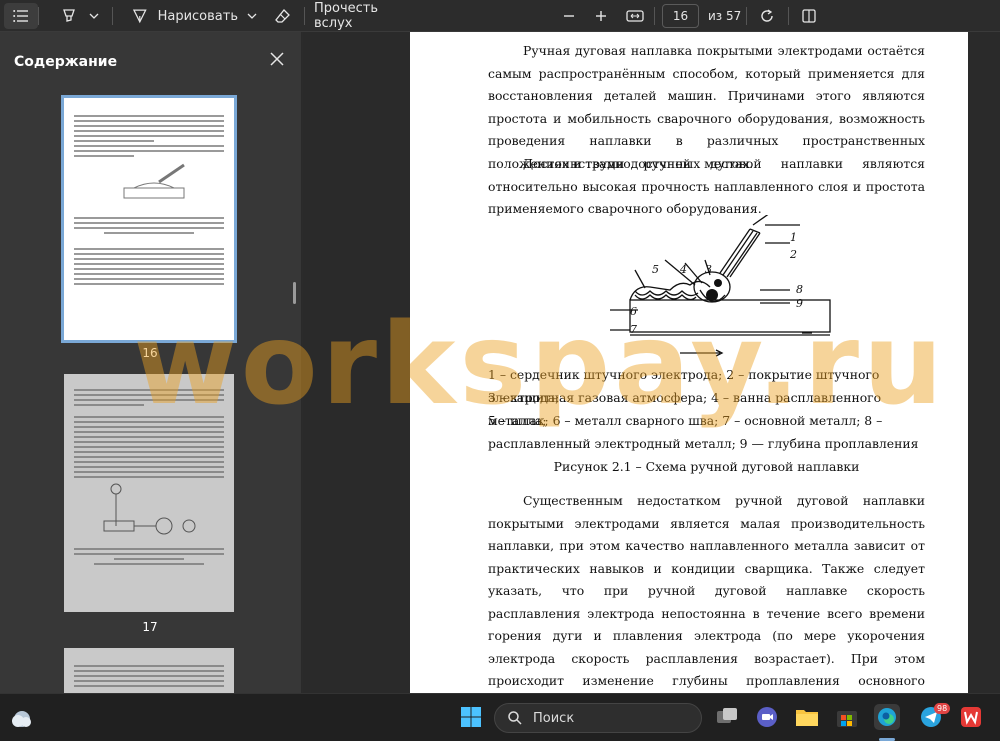 This screenshot has height=741, width=1000. What do you see at coordinates (294, 293) in the screenshot?
I see `sidebar-scrollbar` at bounding box center [294, 293].